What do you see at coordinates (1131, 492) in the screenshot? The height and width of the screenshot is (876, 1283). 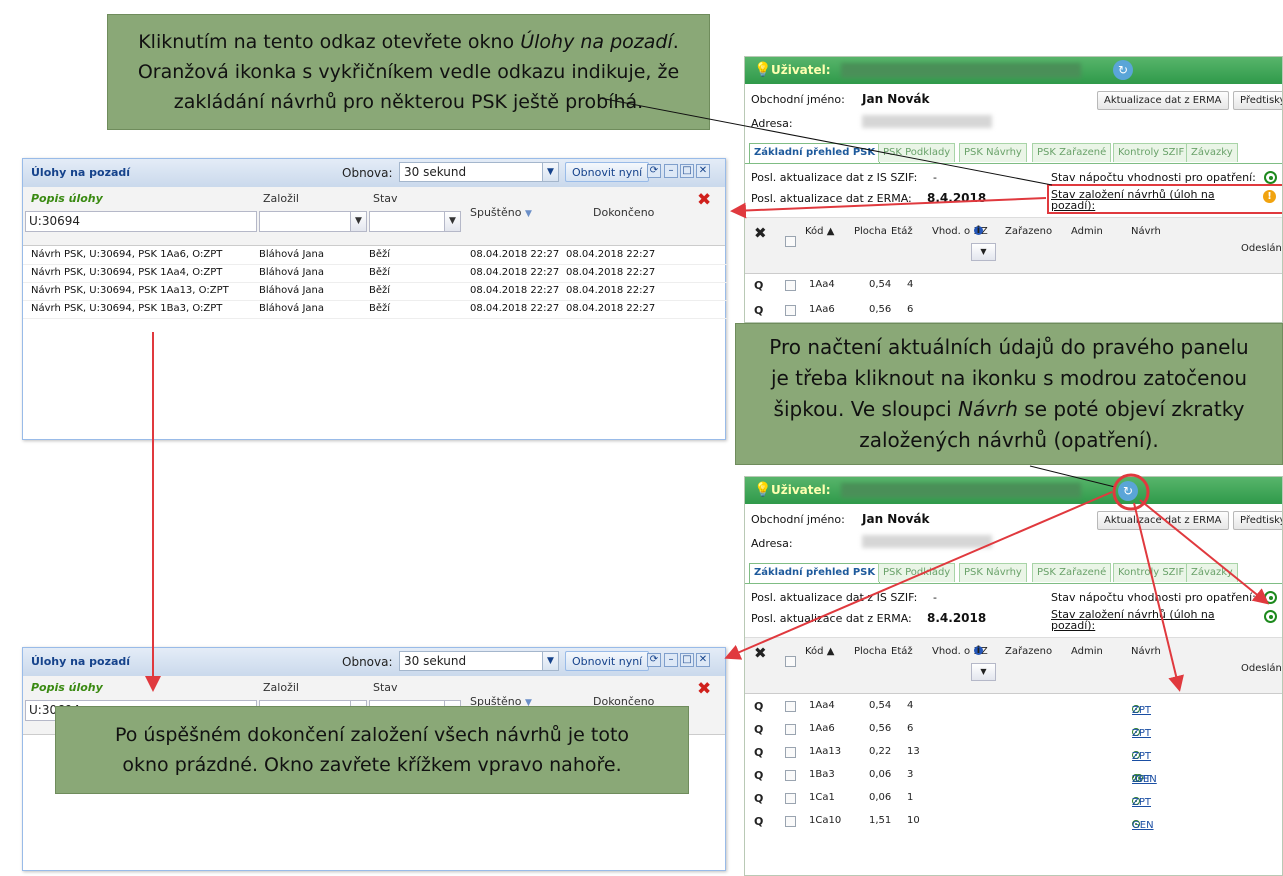 I see `refresh-highlight-circle` at bounding box center [1131, 492].